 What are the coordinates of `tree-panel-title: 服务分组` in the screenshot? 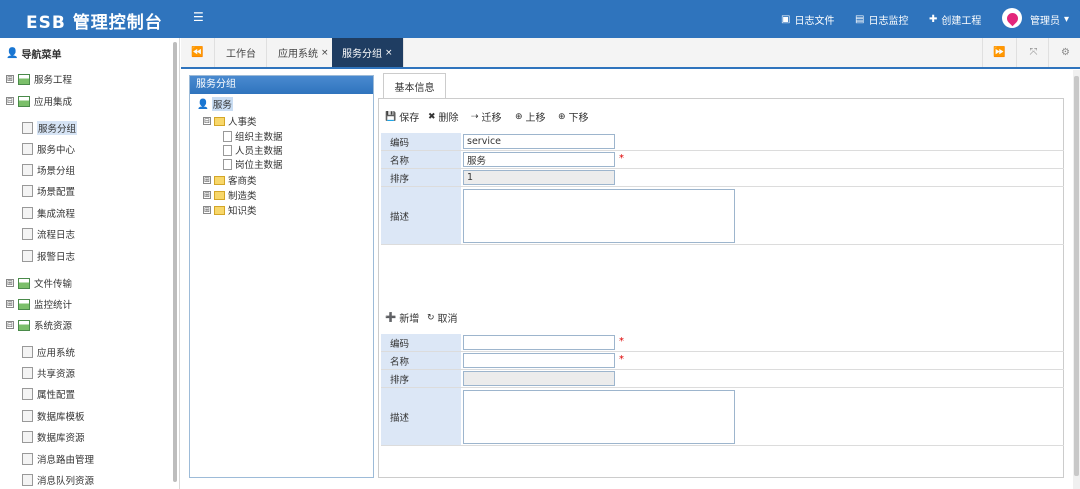 It's located at (281, 85).